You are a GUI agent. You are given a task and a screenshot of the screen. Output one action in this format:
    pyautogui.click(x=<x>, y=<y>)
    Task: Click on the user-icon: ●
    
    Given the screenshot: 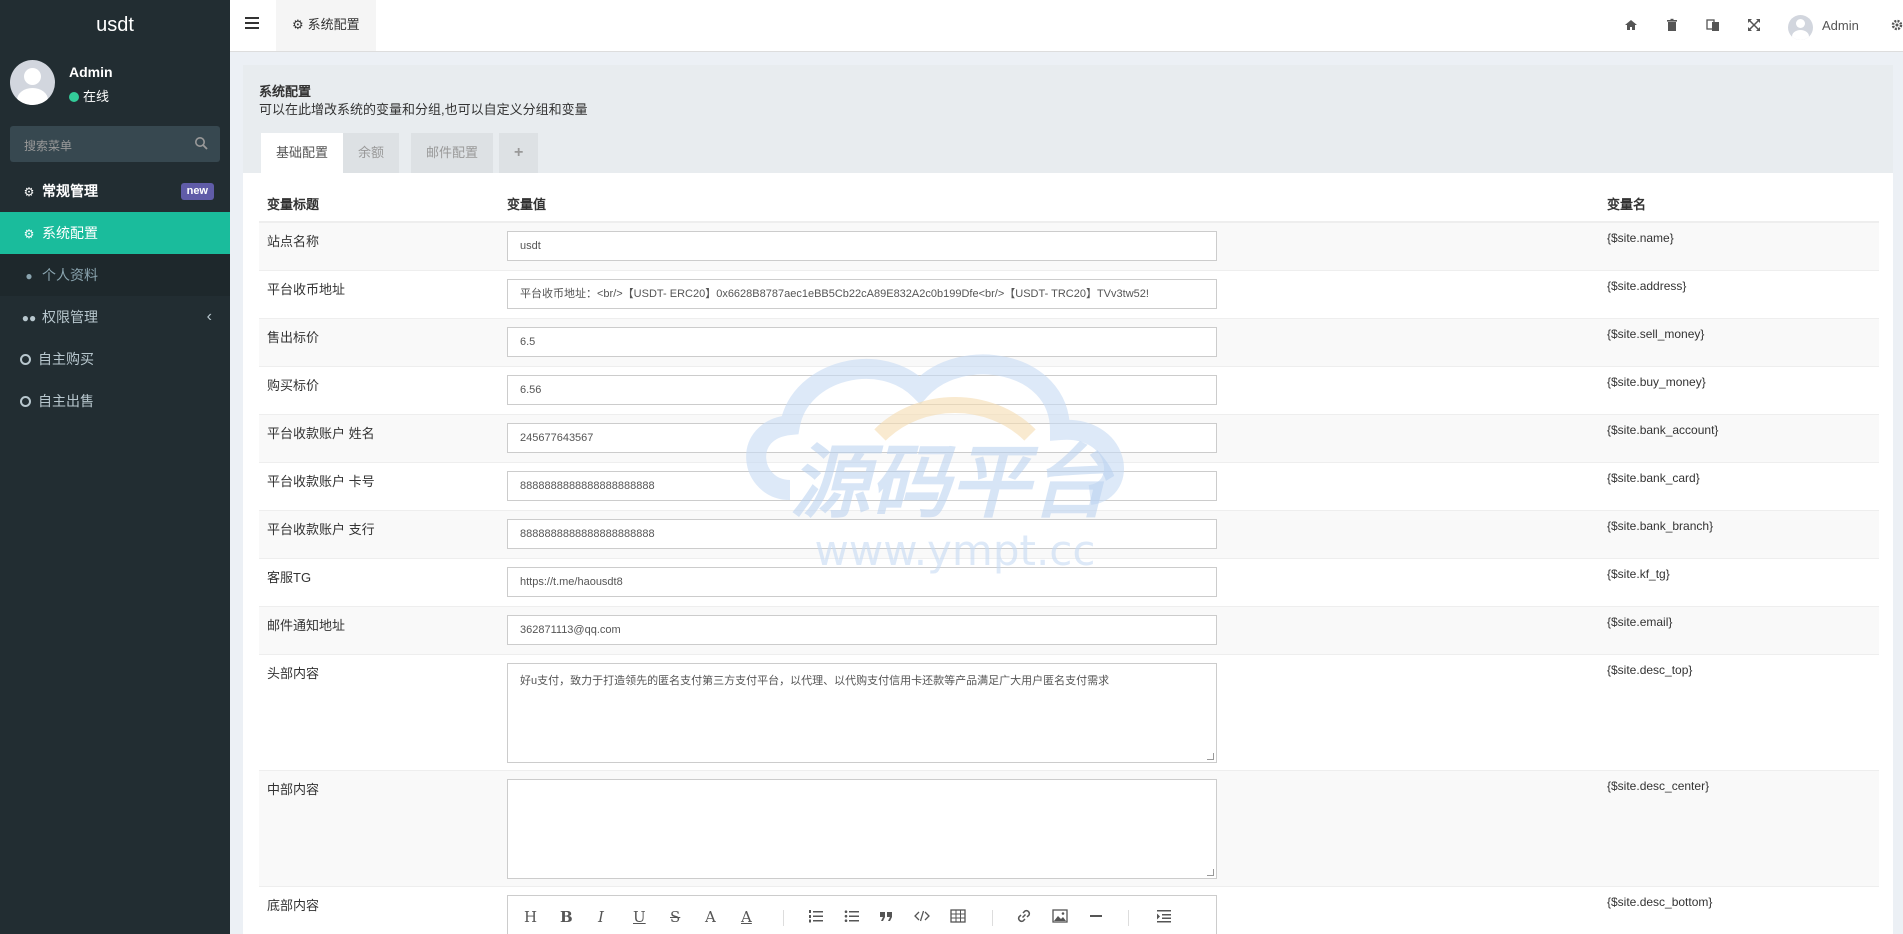 What is the action you would take?
    pyautogui.click(x=29, y=276)
    